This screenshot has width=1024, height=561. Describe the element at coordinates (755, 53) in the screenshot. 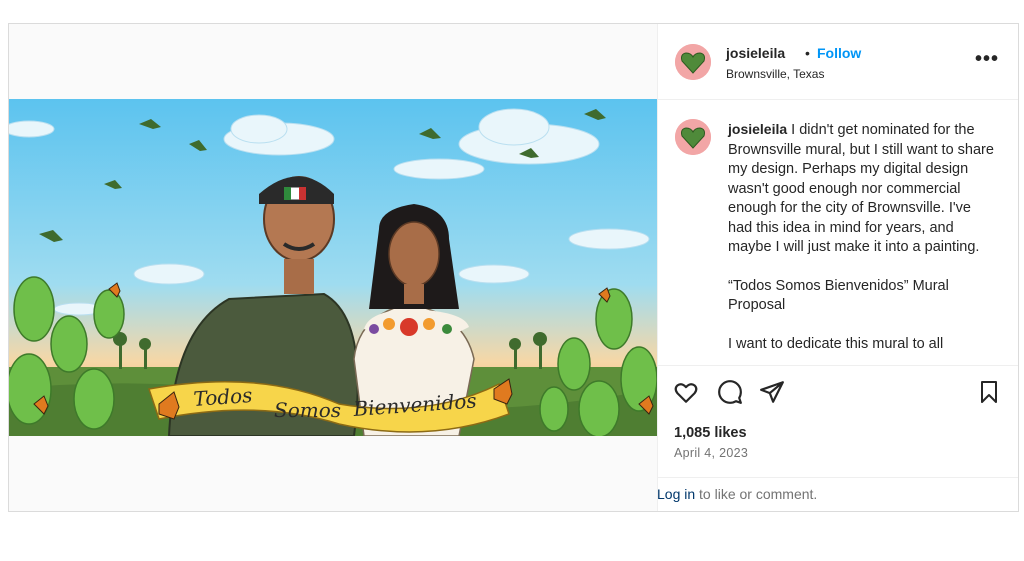

I see `username-link: josieleila` at that location.